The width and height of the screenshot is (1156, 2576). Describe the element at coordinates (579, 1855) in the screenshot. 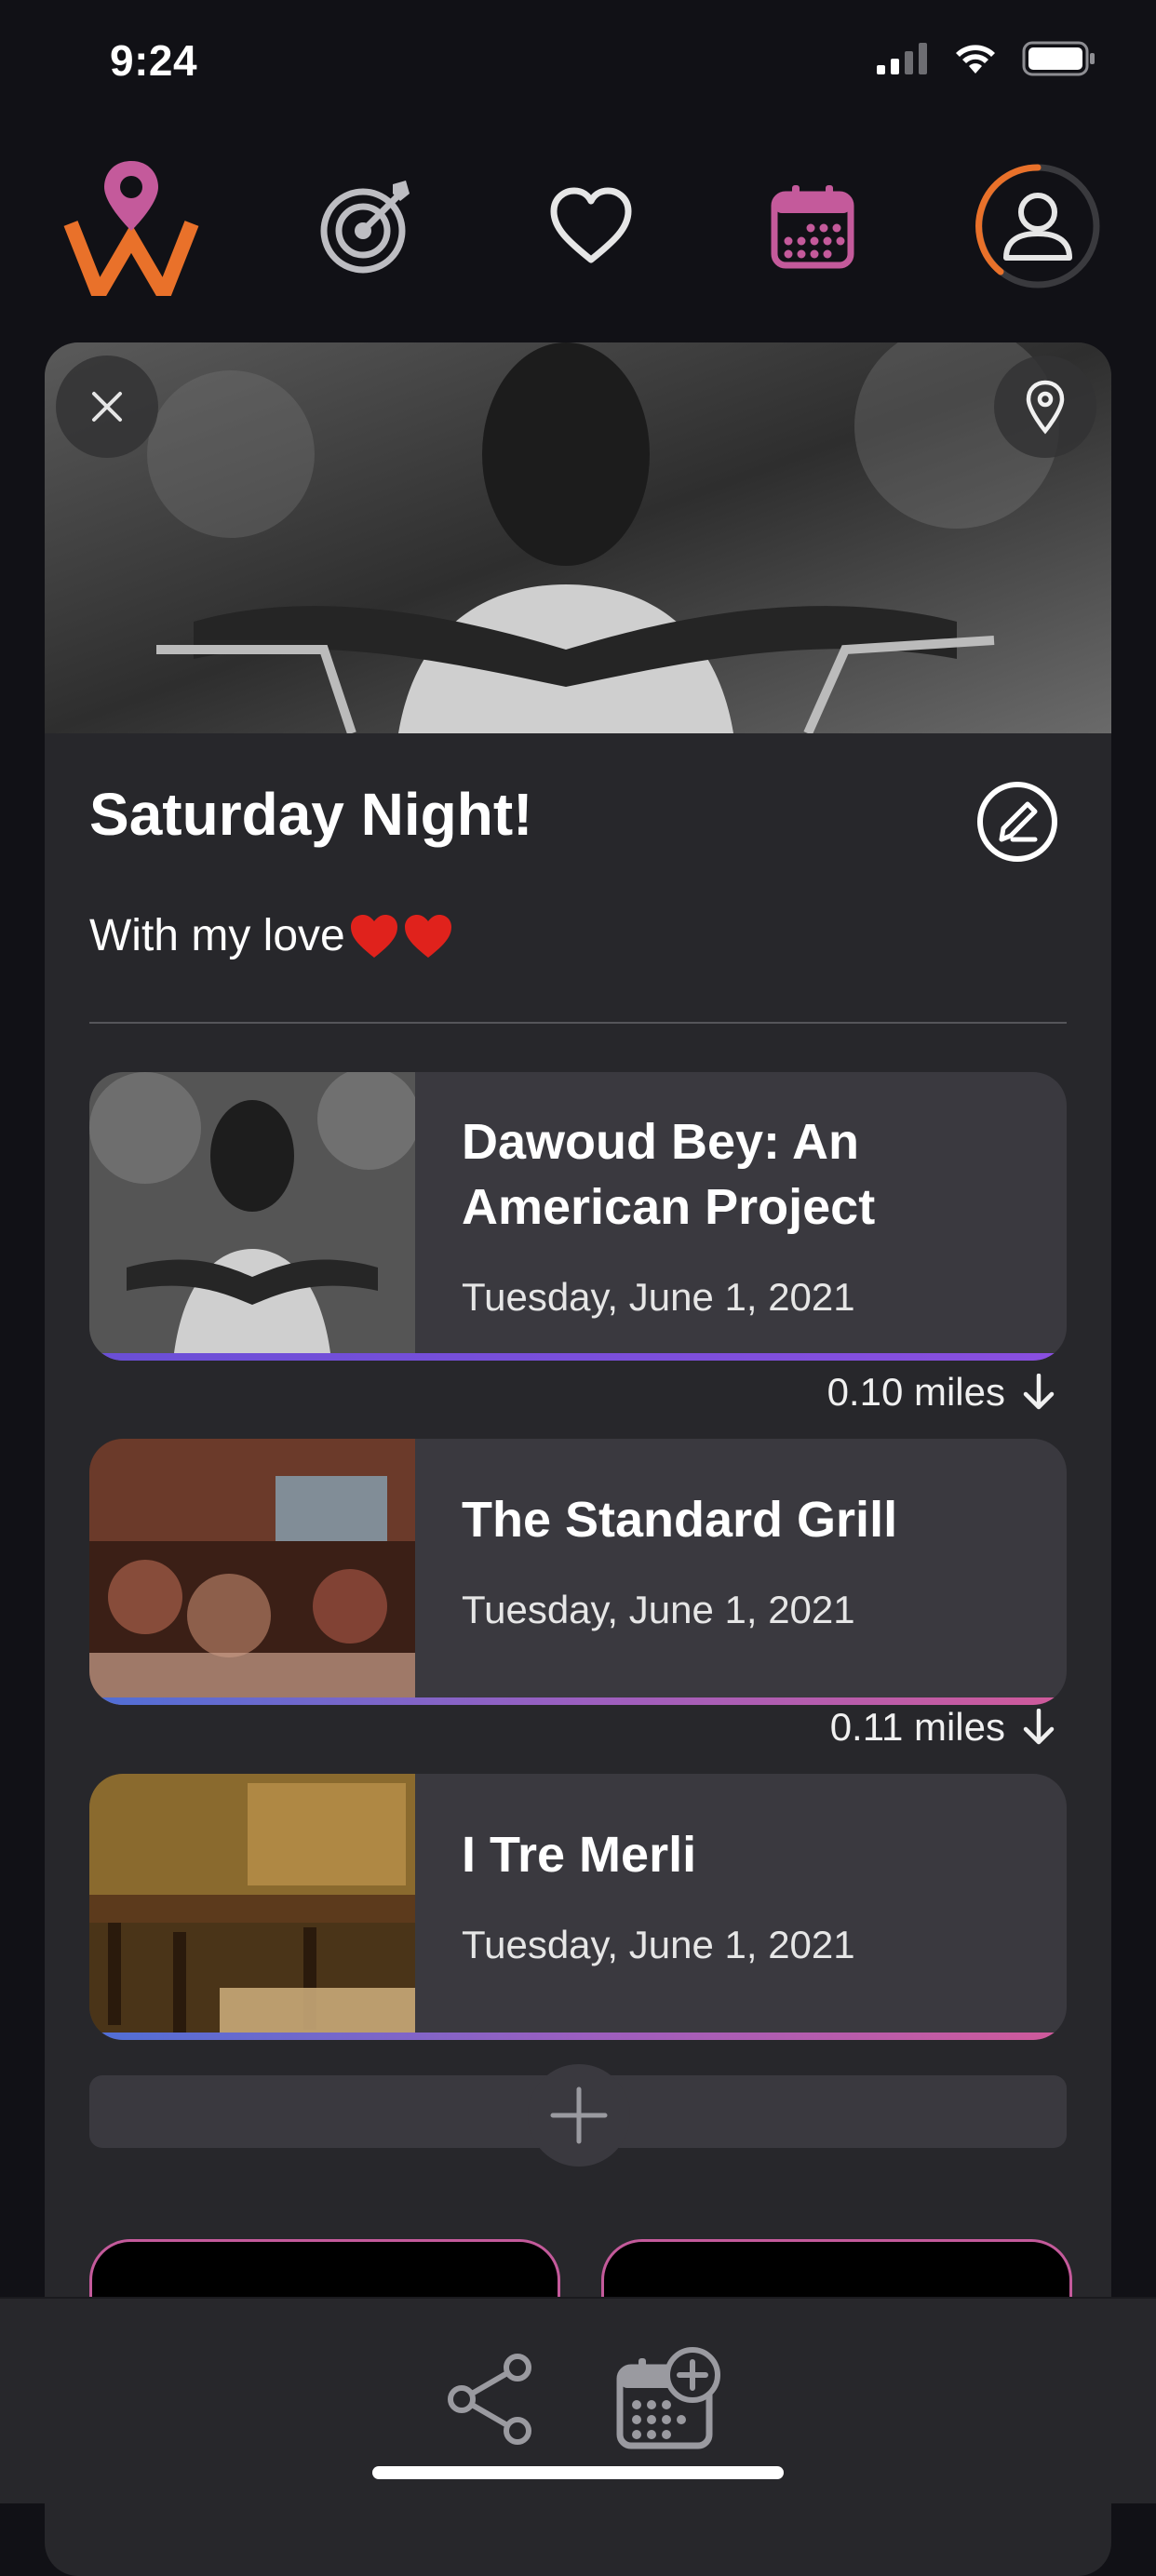

I see `item-name: I Tre Merli` at that location.